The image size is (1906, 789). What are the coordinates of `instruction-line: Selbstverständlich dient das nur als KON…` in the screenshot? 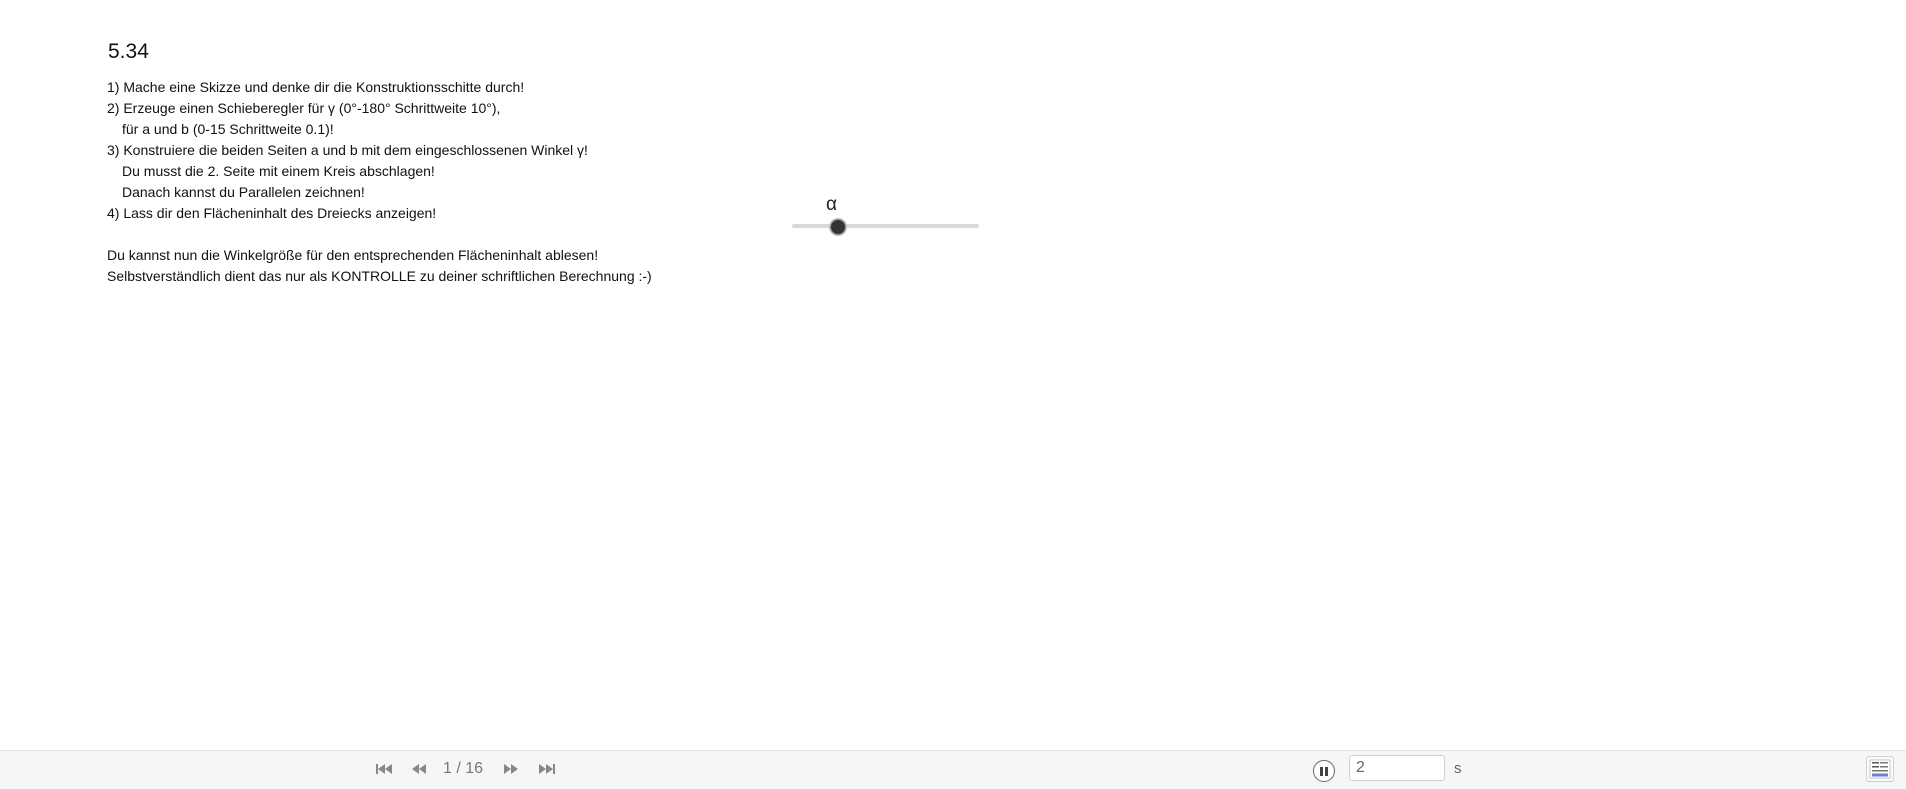 It's located at (379, 276).